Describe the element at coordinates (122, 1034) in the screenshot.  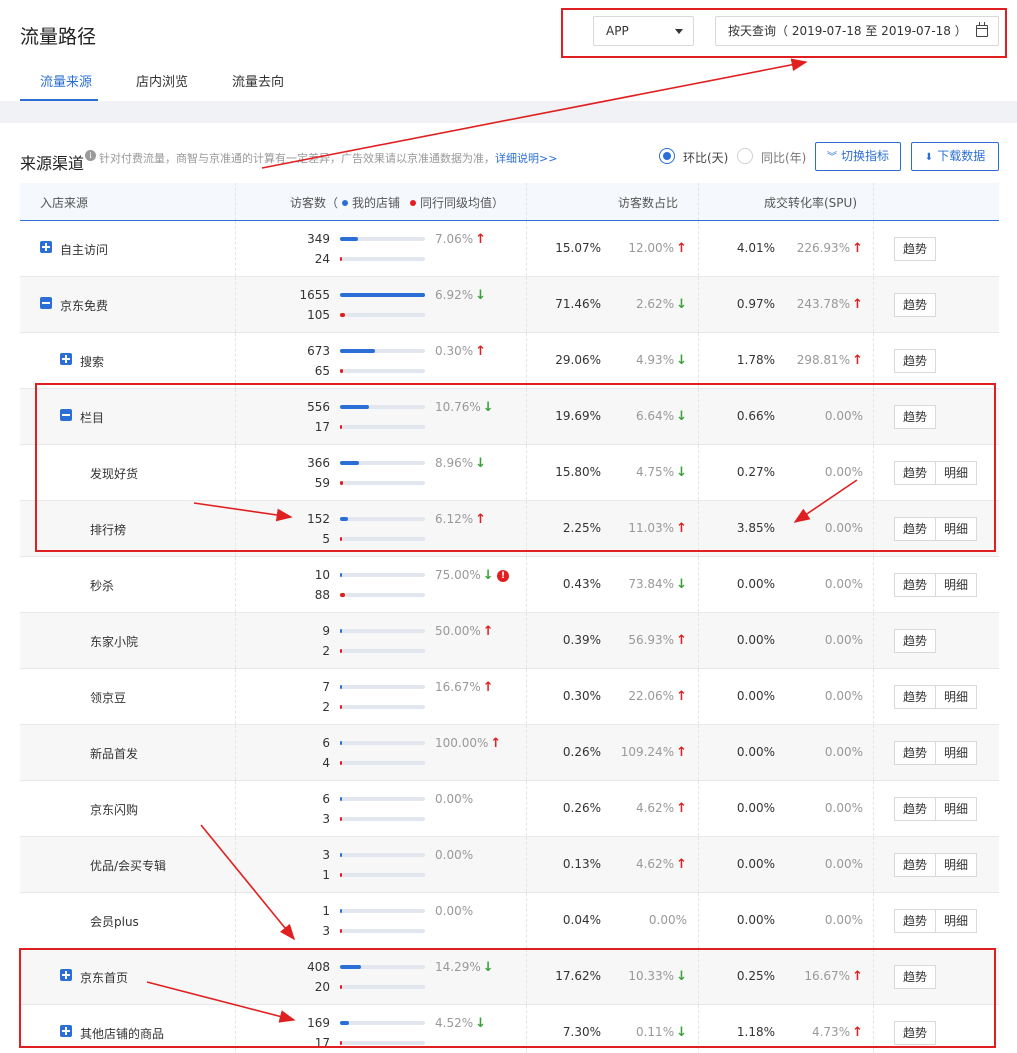
I see `source-name: 其他店铺的商品` at that location.